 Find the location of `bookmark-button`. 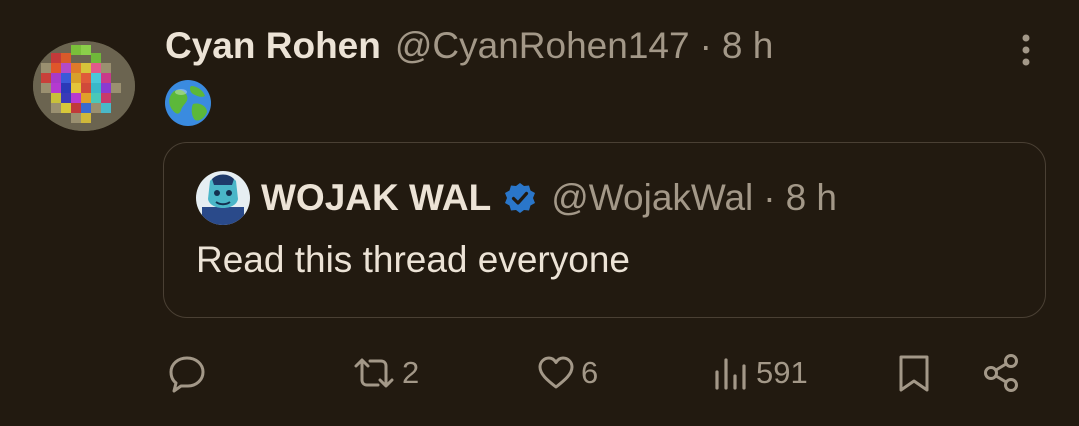

bookmark-button is located at coordinates (914, 373).